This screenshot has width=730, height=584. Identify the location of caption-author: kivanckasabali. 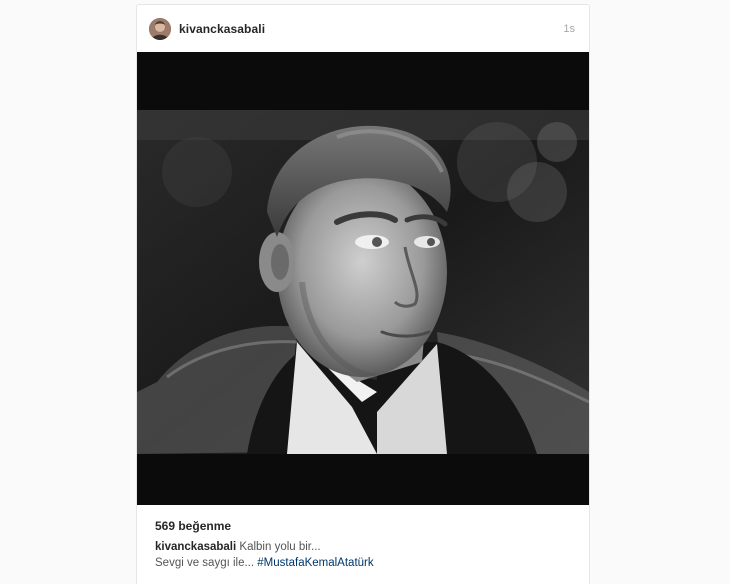
(195, 547).